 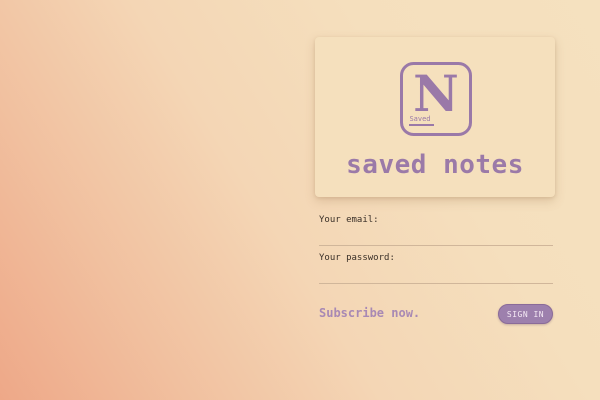 I want to click on email-label: Your email:, so click(x=349, y=220).